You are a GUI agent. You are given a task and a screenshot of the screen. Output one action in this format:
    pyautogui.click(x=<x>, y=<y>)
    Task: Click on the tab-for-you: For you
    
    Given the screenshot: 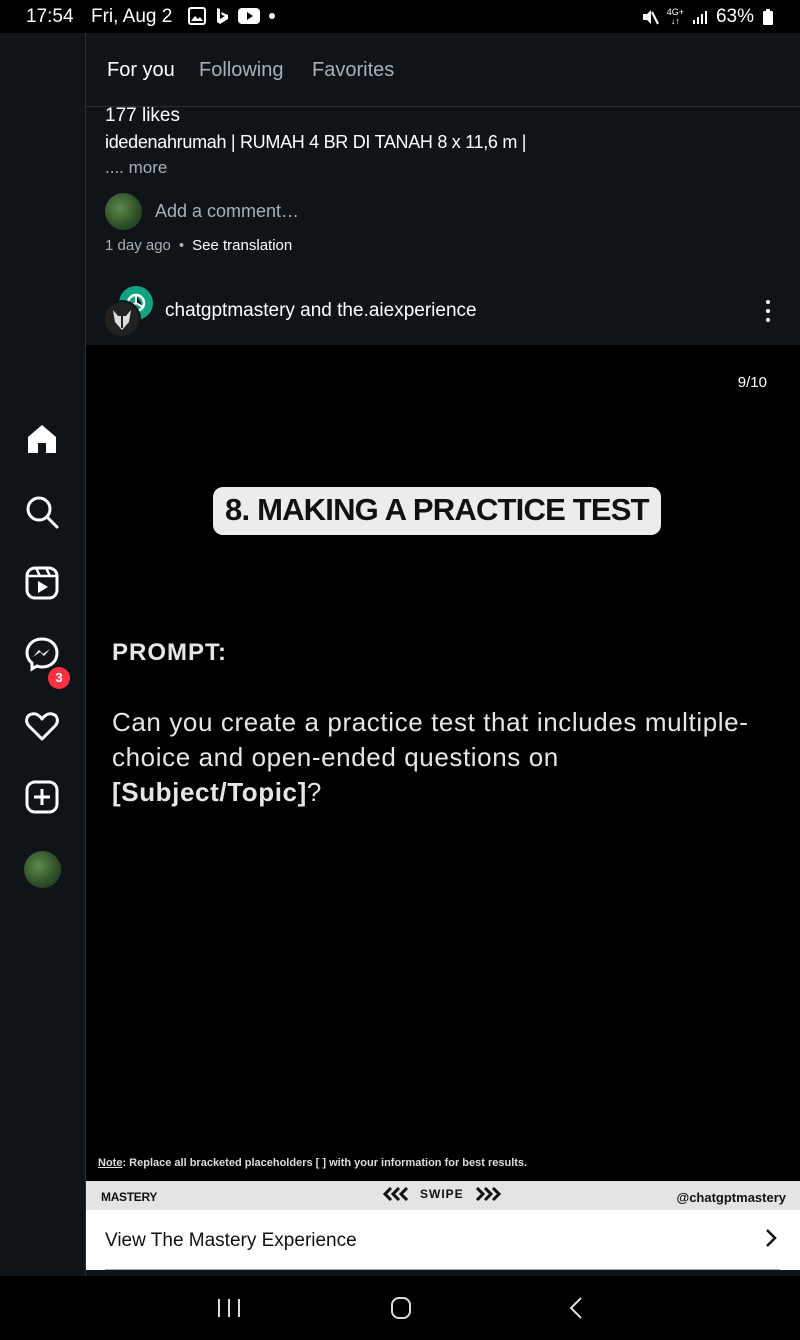 What is the action you would take?
    pyautogui.click(x=141, y=70)
    